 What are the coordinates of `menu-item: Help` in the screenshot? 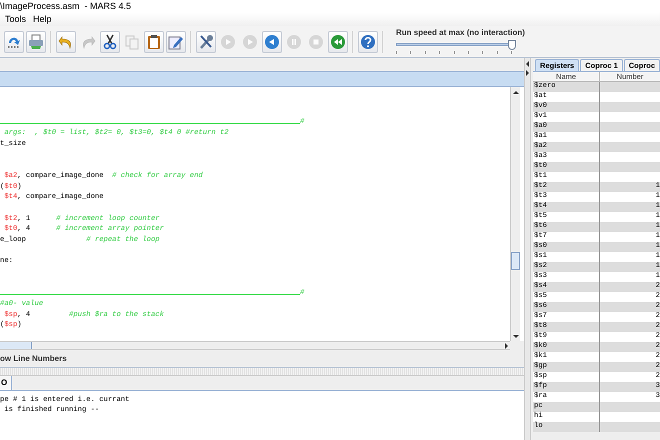 It's located at (42, 19).